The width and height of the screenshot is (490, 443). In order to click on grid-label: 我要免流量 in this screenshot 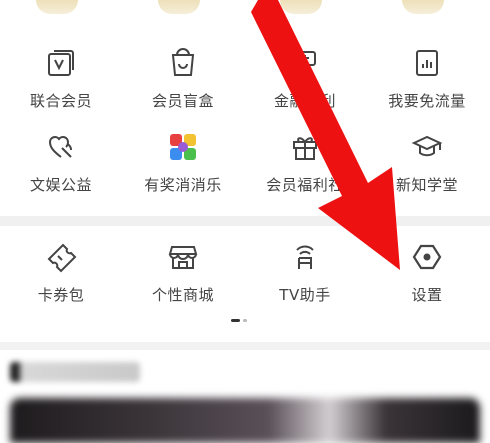, I will do `click(427, 101)`.